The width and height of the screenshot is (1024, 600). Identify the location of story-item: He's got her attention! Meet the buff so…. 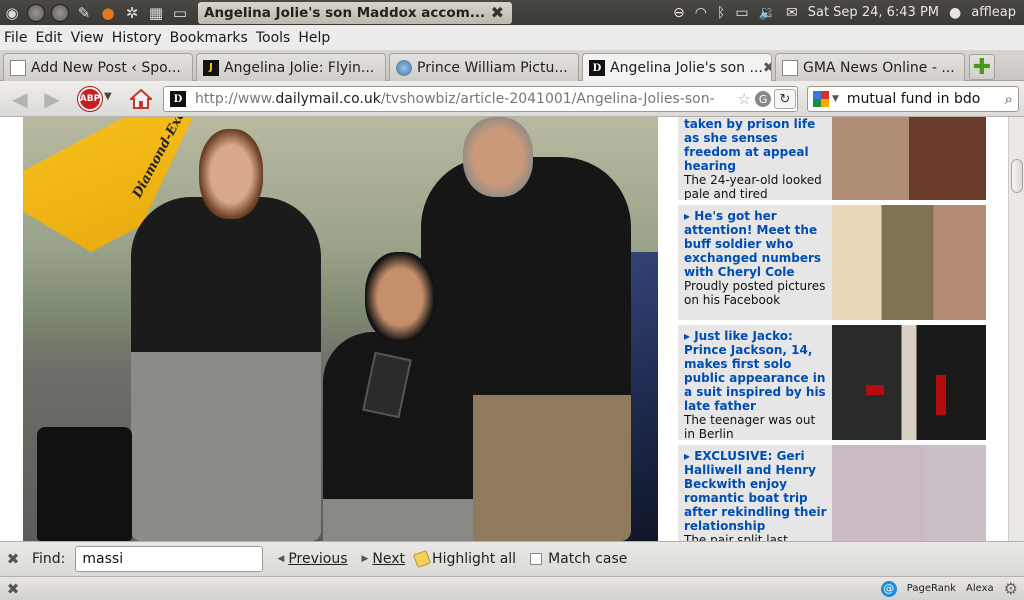
(832, 262).